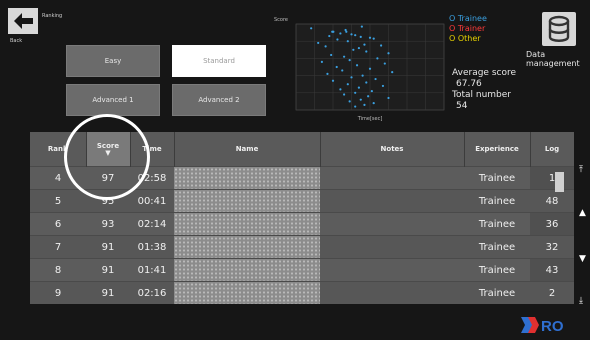 The image size is (590, 340). I want to click on database-icon, so click(559, 28).